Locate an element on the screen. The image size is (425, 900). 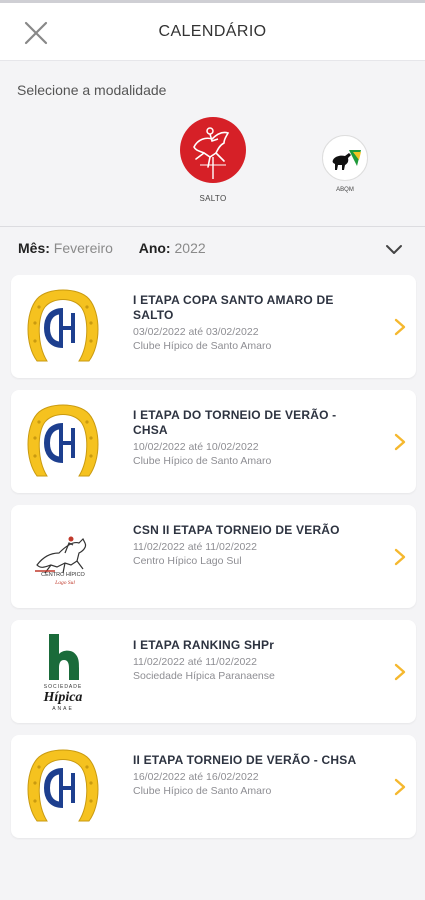
event-dates: 03/02/2022 até 03/02/2022 is located at coordinates (196, 332).